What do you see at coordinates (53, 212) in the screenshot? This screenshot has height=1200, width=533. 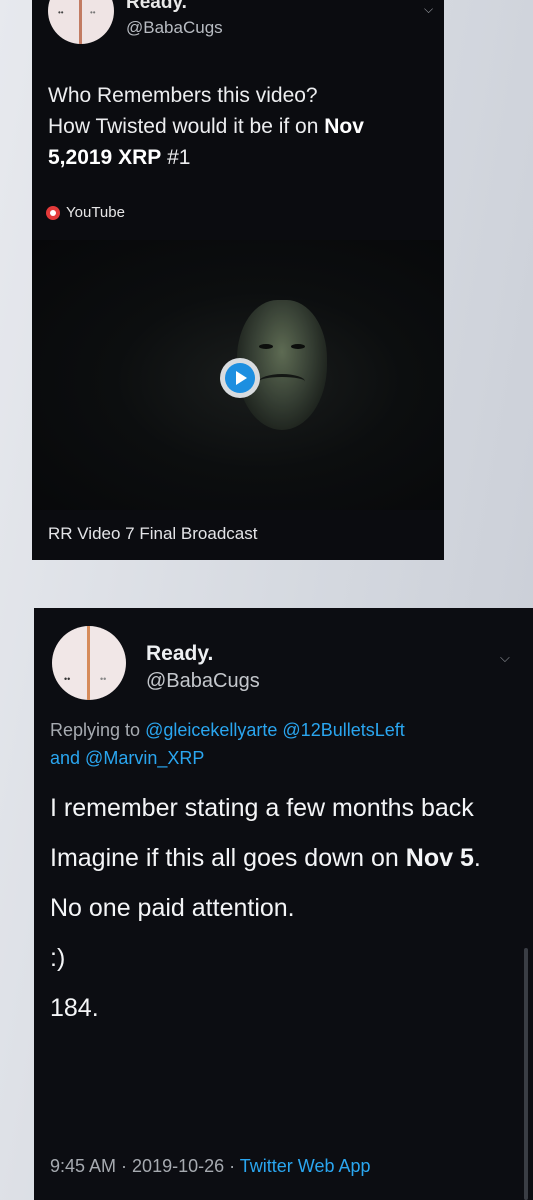 I see `youtube-icon` at bounding box center [53, 212].